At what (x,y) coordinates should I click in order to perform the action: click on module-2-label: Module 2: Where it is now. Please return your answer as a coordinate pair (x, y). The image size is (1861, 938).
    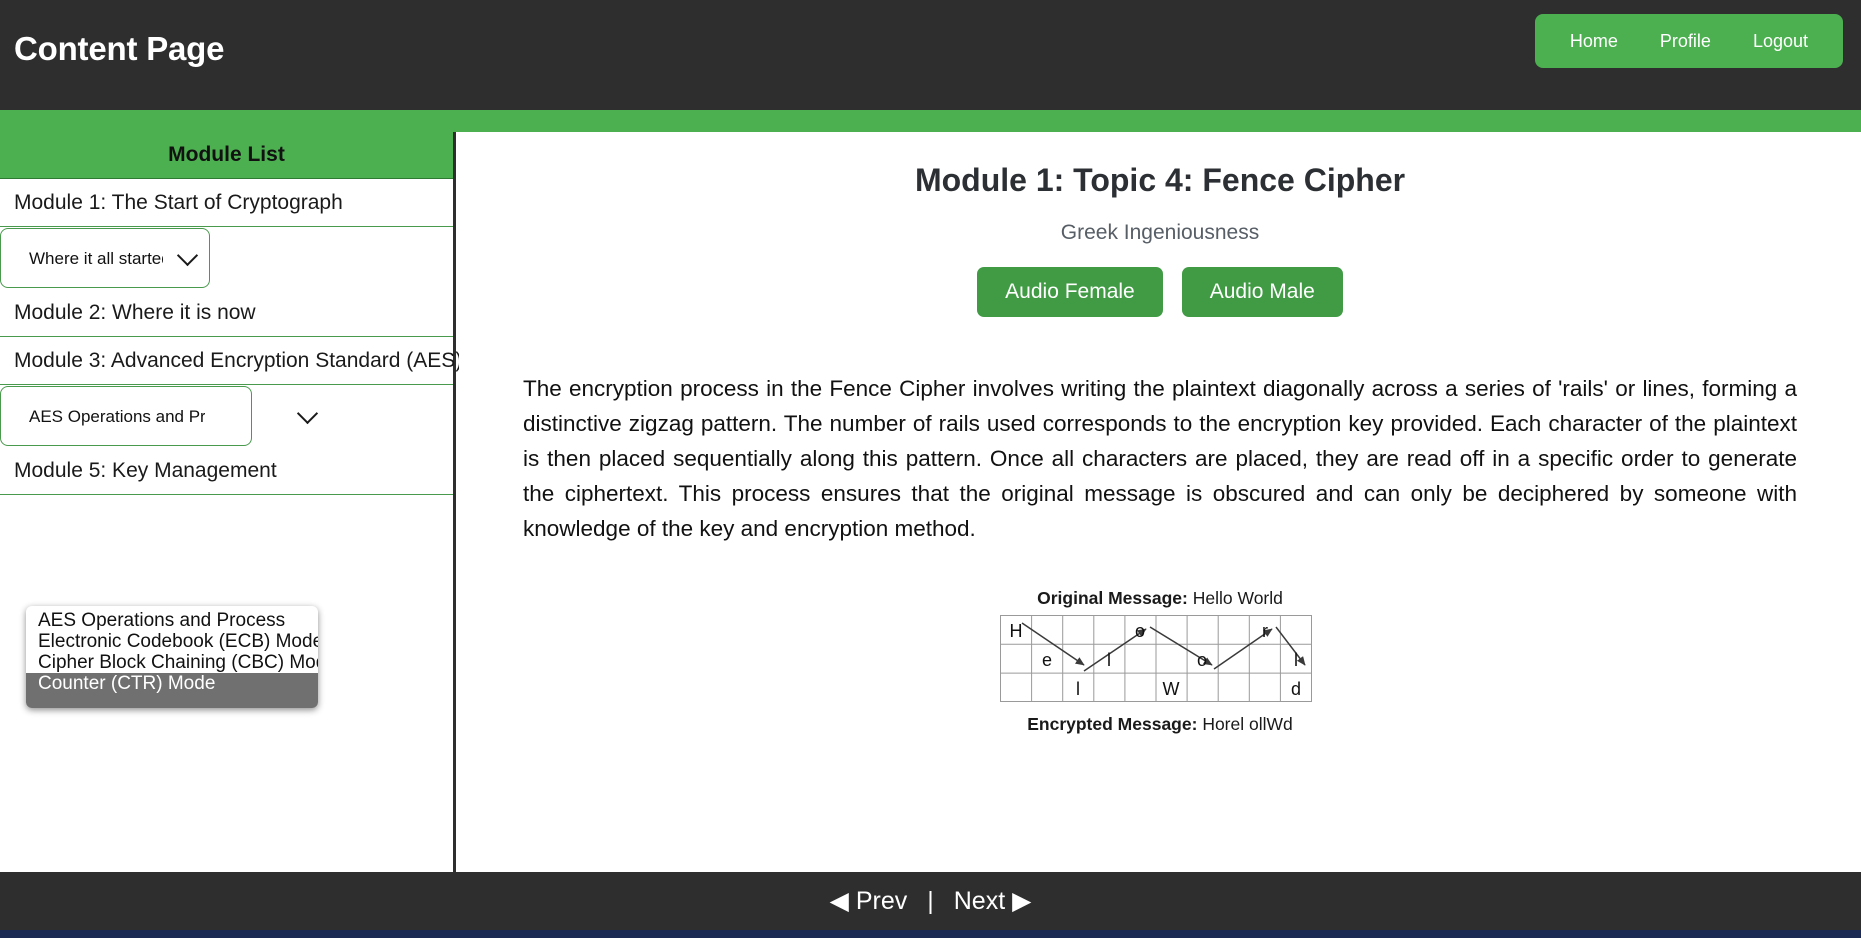
    Looking at the image, I should click on (135, 312).